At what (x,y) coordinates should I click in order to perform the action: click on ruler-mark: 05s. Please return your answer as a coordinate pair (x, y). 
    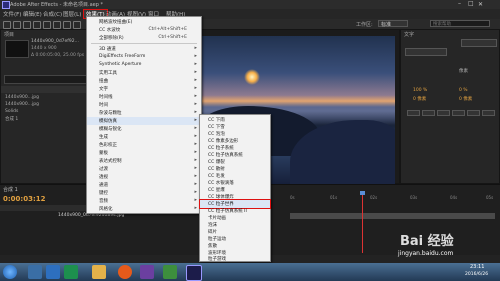
    Looking at the image, I should click on (490, 197).